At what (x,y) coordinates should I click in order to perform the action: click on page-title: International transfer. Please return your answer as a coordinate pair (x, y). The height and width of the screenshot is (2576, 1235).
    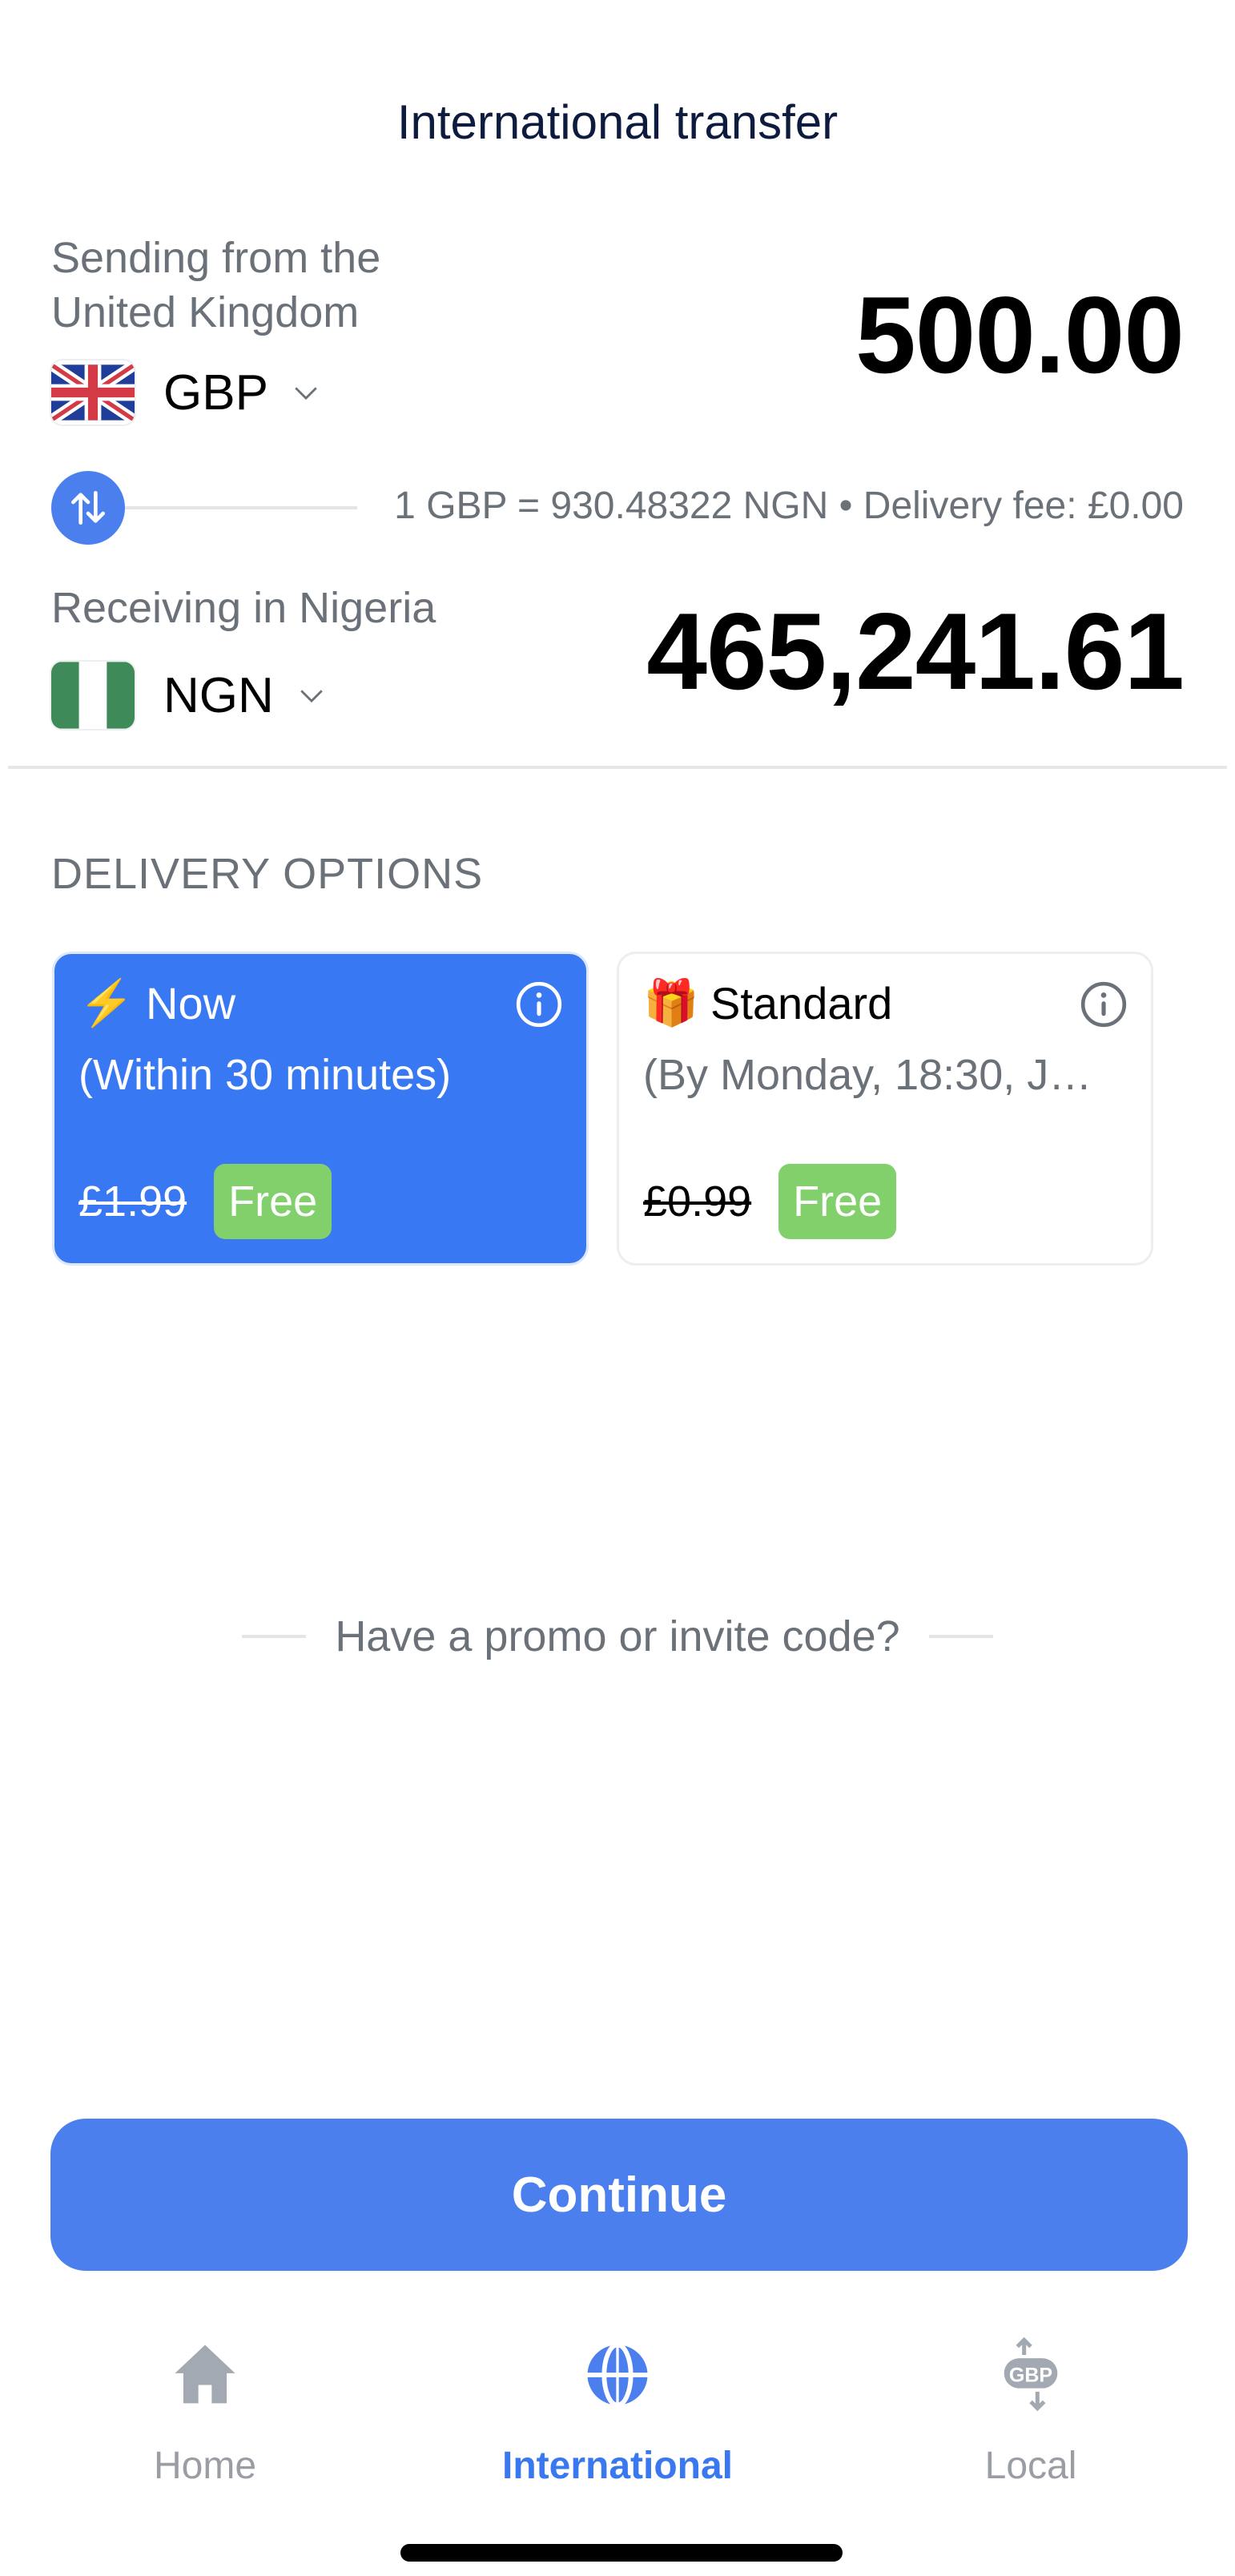
    Looking at the image, I should click on (617, 122).